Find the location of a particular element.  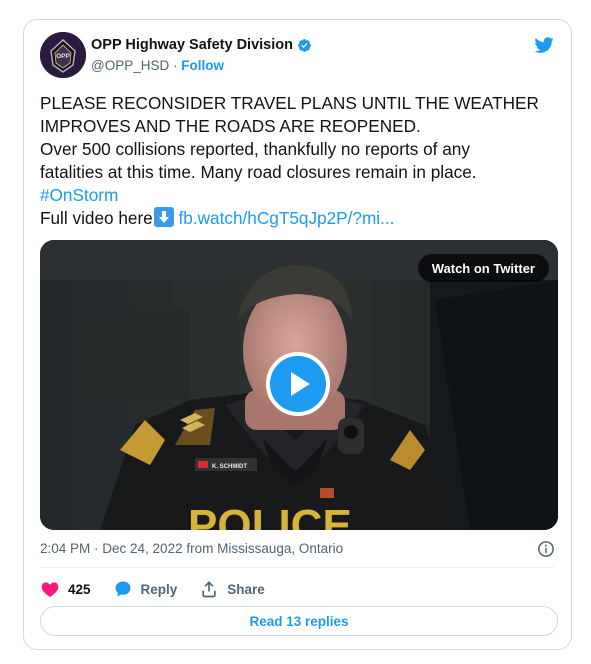

info-icon is located at coordinates (546, 549).